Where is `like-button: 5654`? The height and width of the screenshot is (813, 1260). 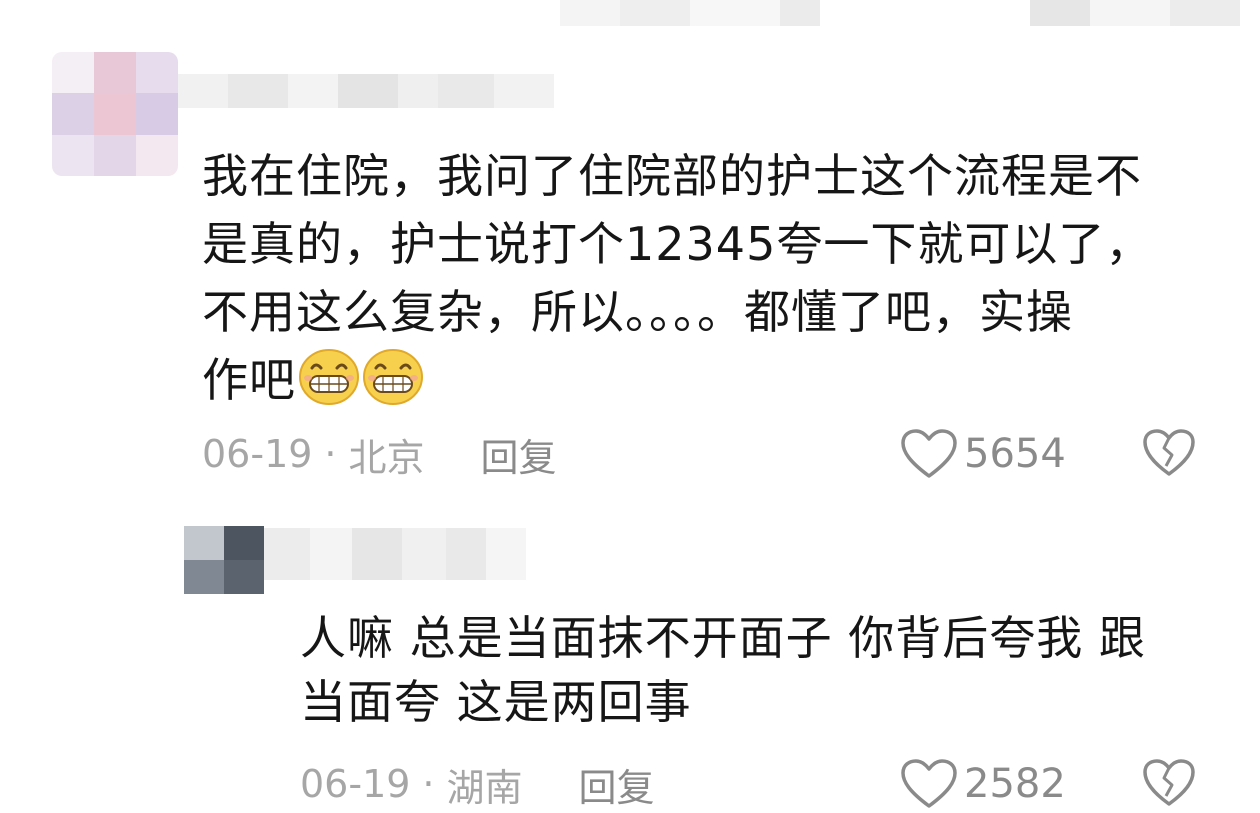 like-button: 5654 is located at coordinates (983, 454).